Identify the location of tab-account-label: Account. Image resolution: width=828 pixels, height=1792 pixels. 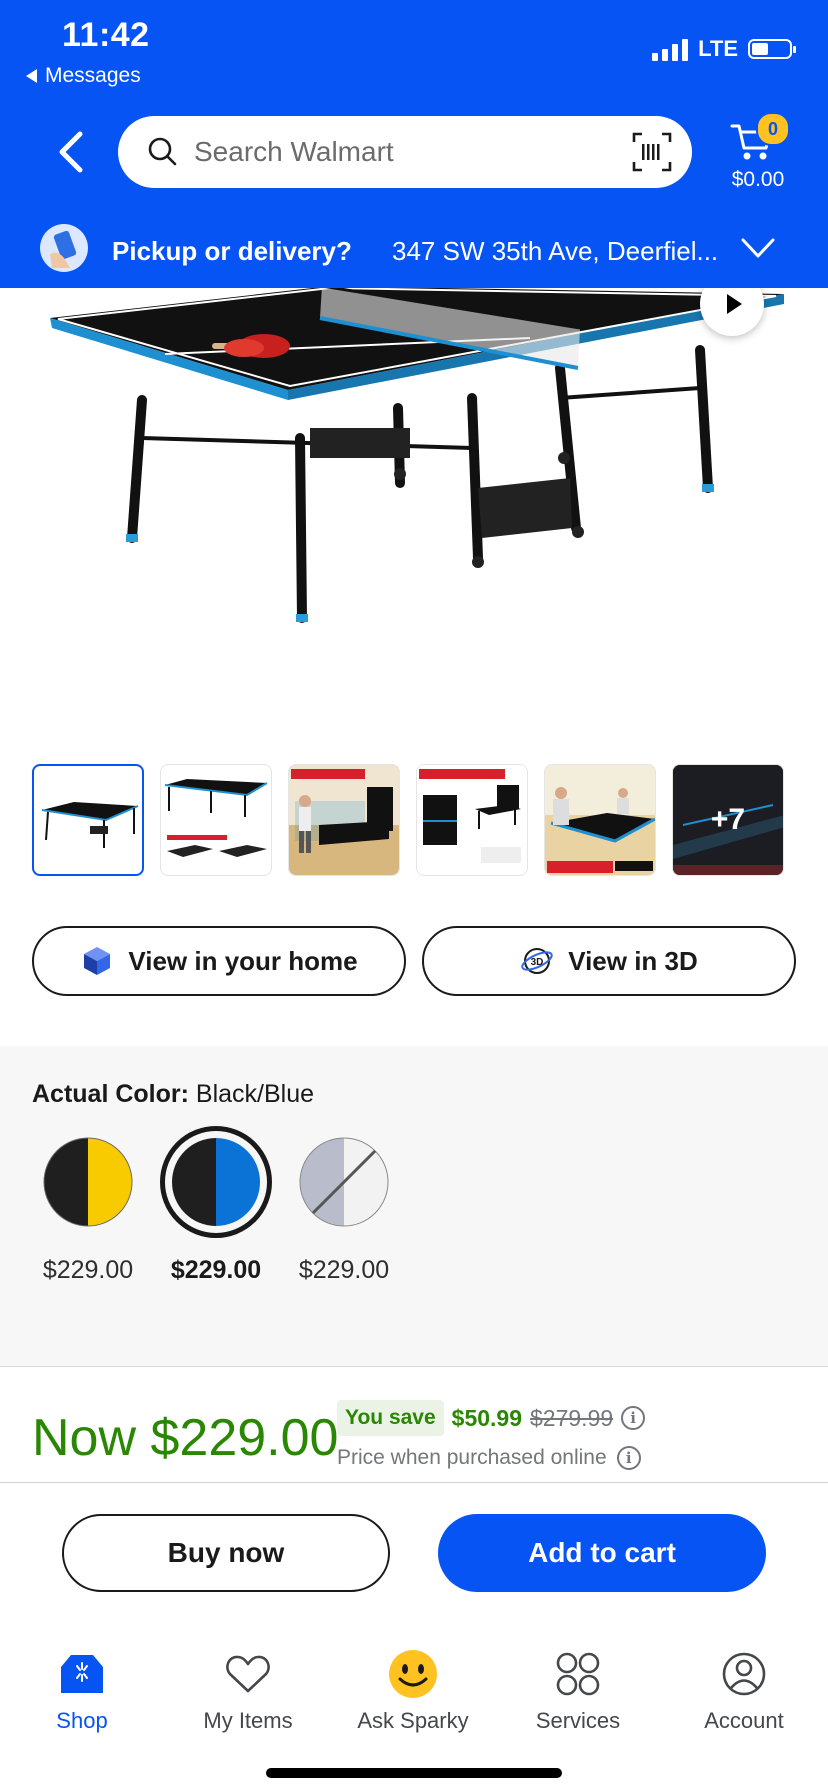
(744, 1720).